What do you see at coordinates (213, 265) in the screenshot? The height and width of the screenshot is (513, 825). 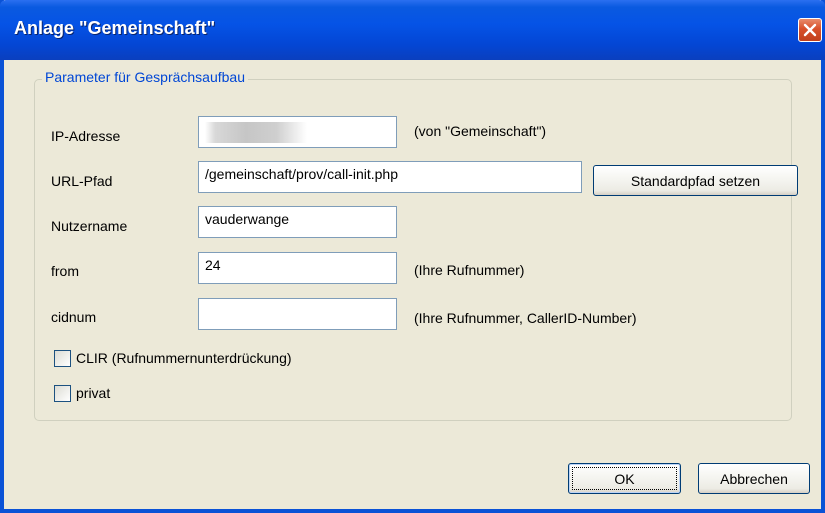 I see `from-value: 24` at bounding box center [213, 265].